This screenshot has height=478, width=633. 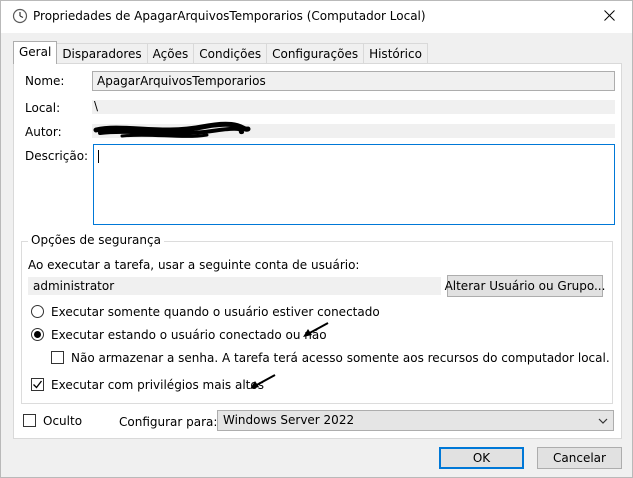 What do you see at coordinates (45, 81) in the screenshot?
I see `name-label: Nome:` at bounding box center [45, 81].